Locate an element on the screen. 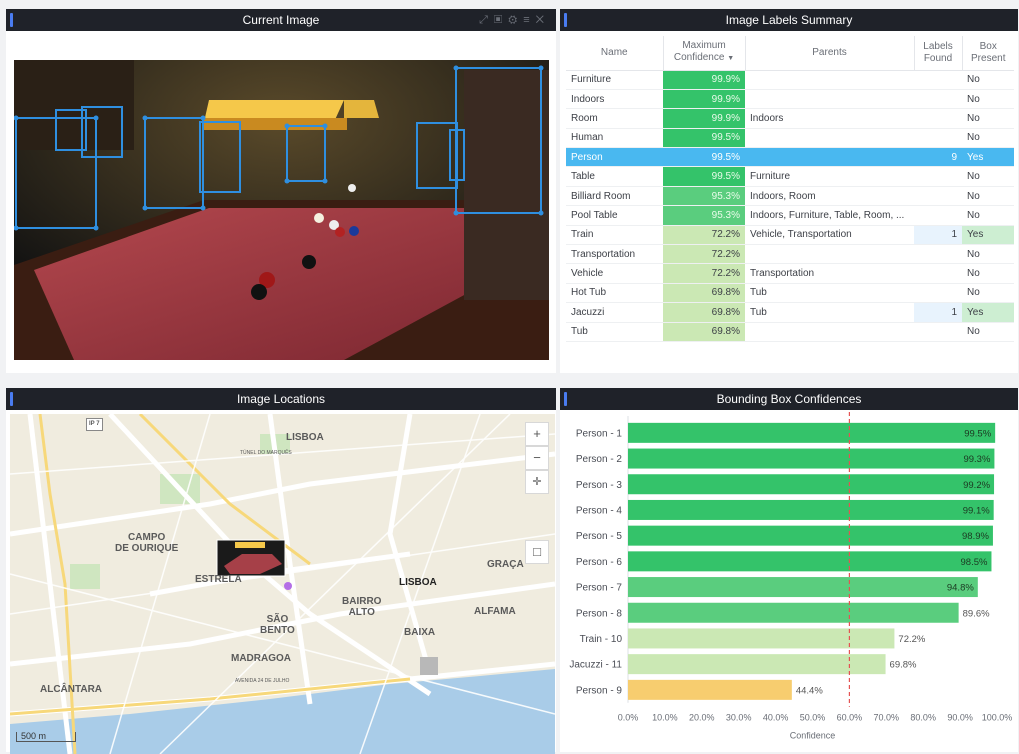  close-icon: ✕ is located at coordinates (543, 20).